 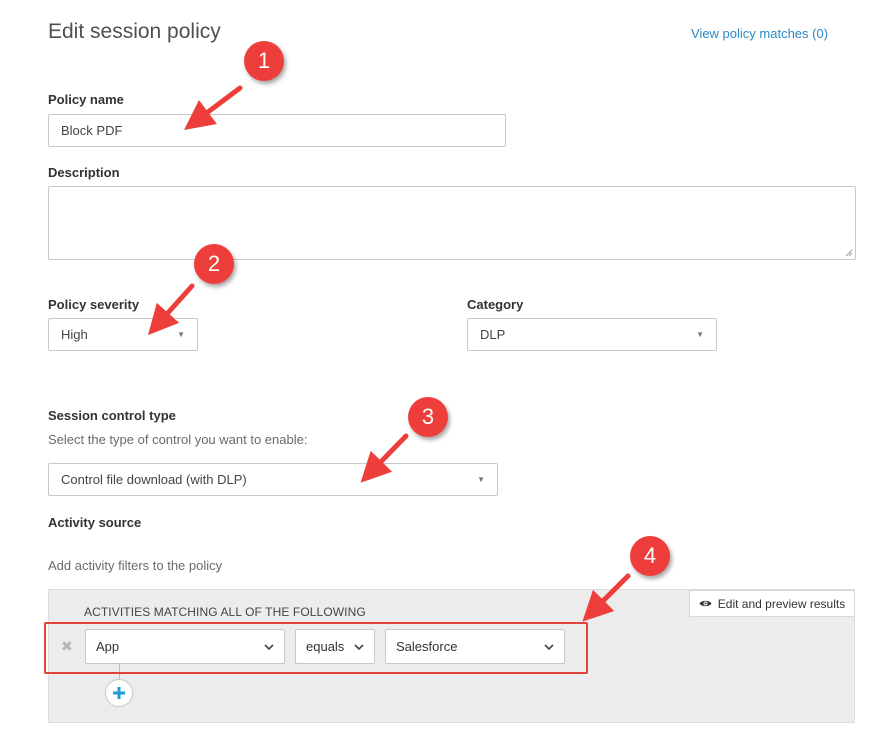 What do you see at coordinates (650, 556) in the screenshot?
I see `annotation-badge-4: 4` at bounding box center [650, 556].